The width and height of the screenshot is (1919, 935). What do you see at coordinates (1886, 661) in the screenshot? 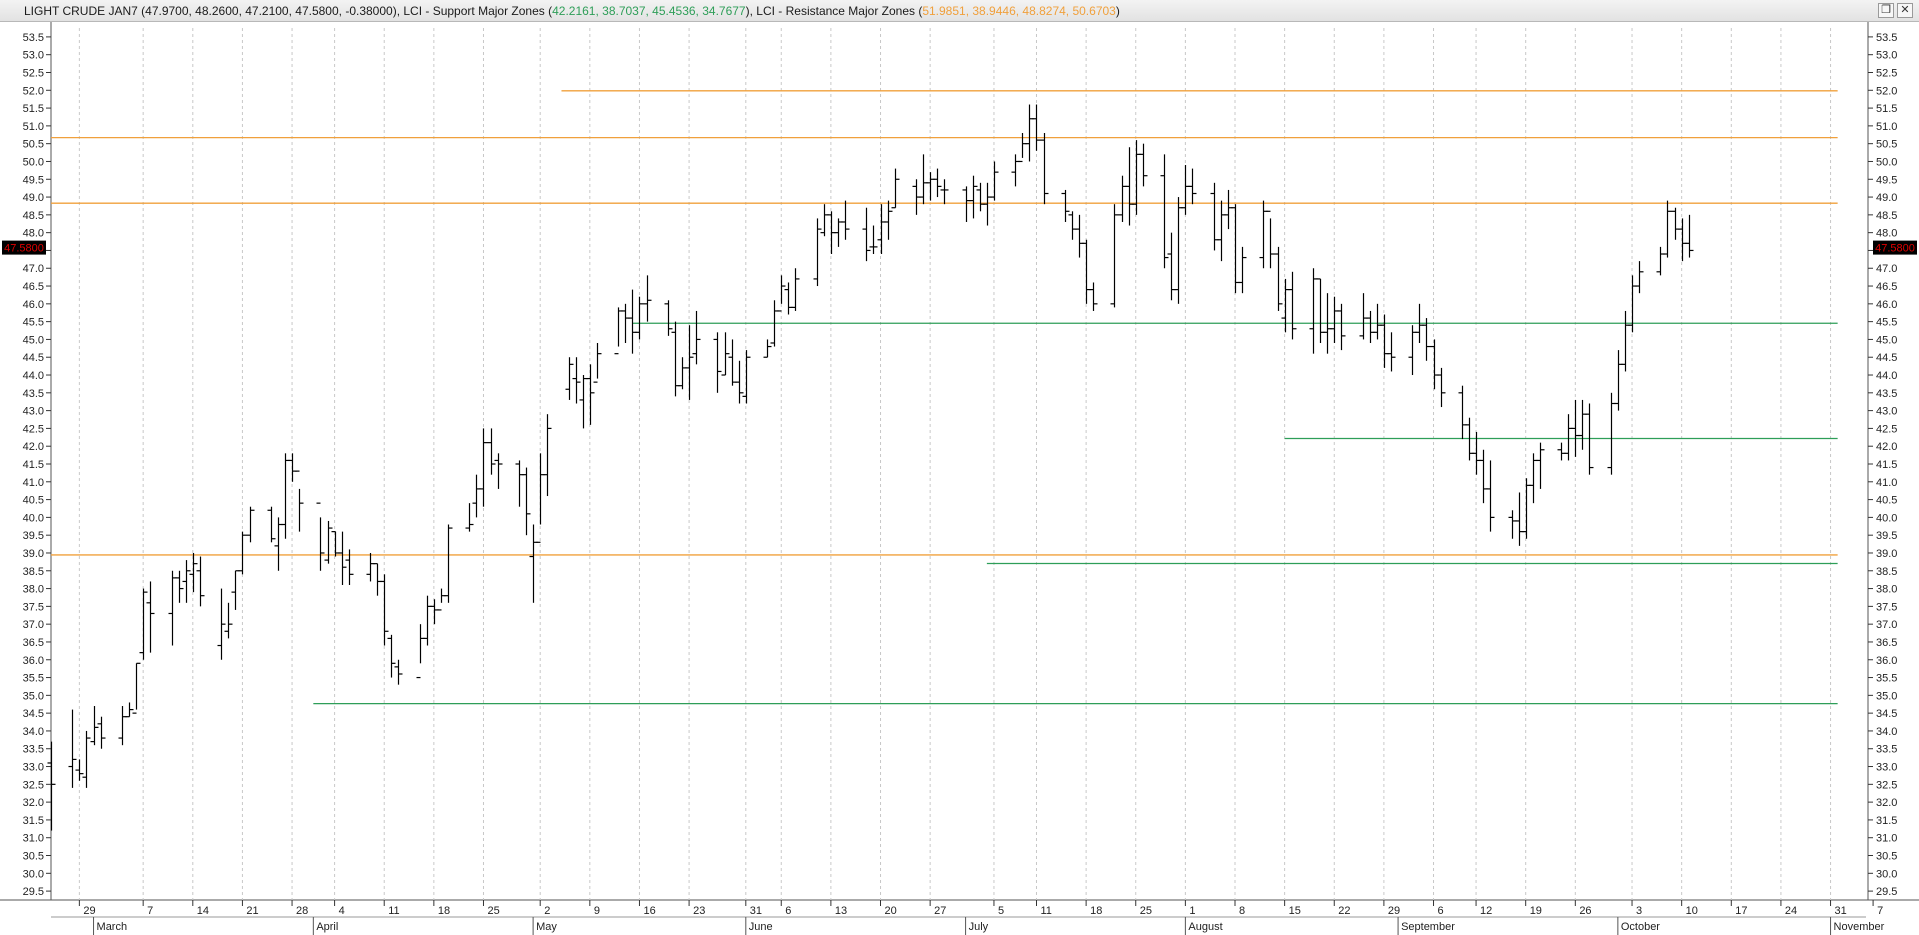
I see `y-tick-label-right: 36.0` at bounding box center [1886, 661].